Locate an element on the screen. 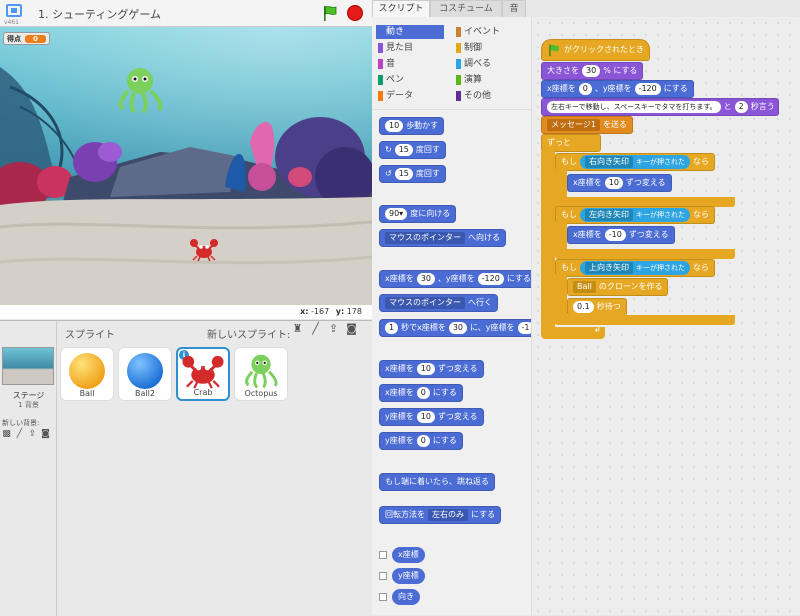 The height and width of the screenshot is (616, 800). size-input: 30 is located at coordinates (591, 71).